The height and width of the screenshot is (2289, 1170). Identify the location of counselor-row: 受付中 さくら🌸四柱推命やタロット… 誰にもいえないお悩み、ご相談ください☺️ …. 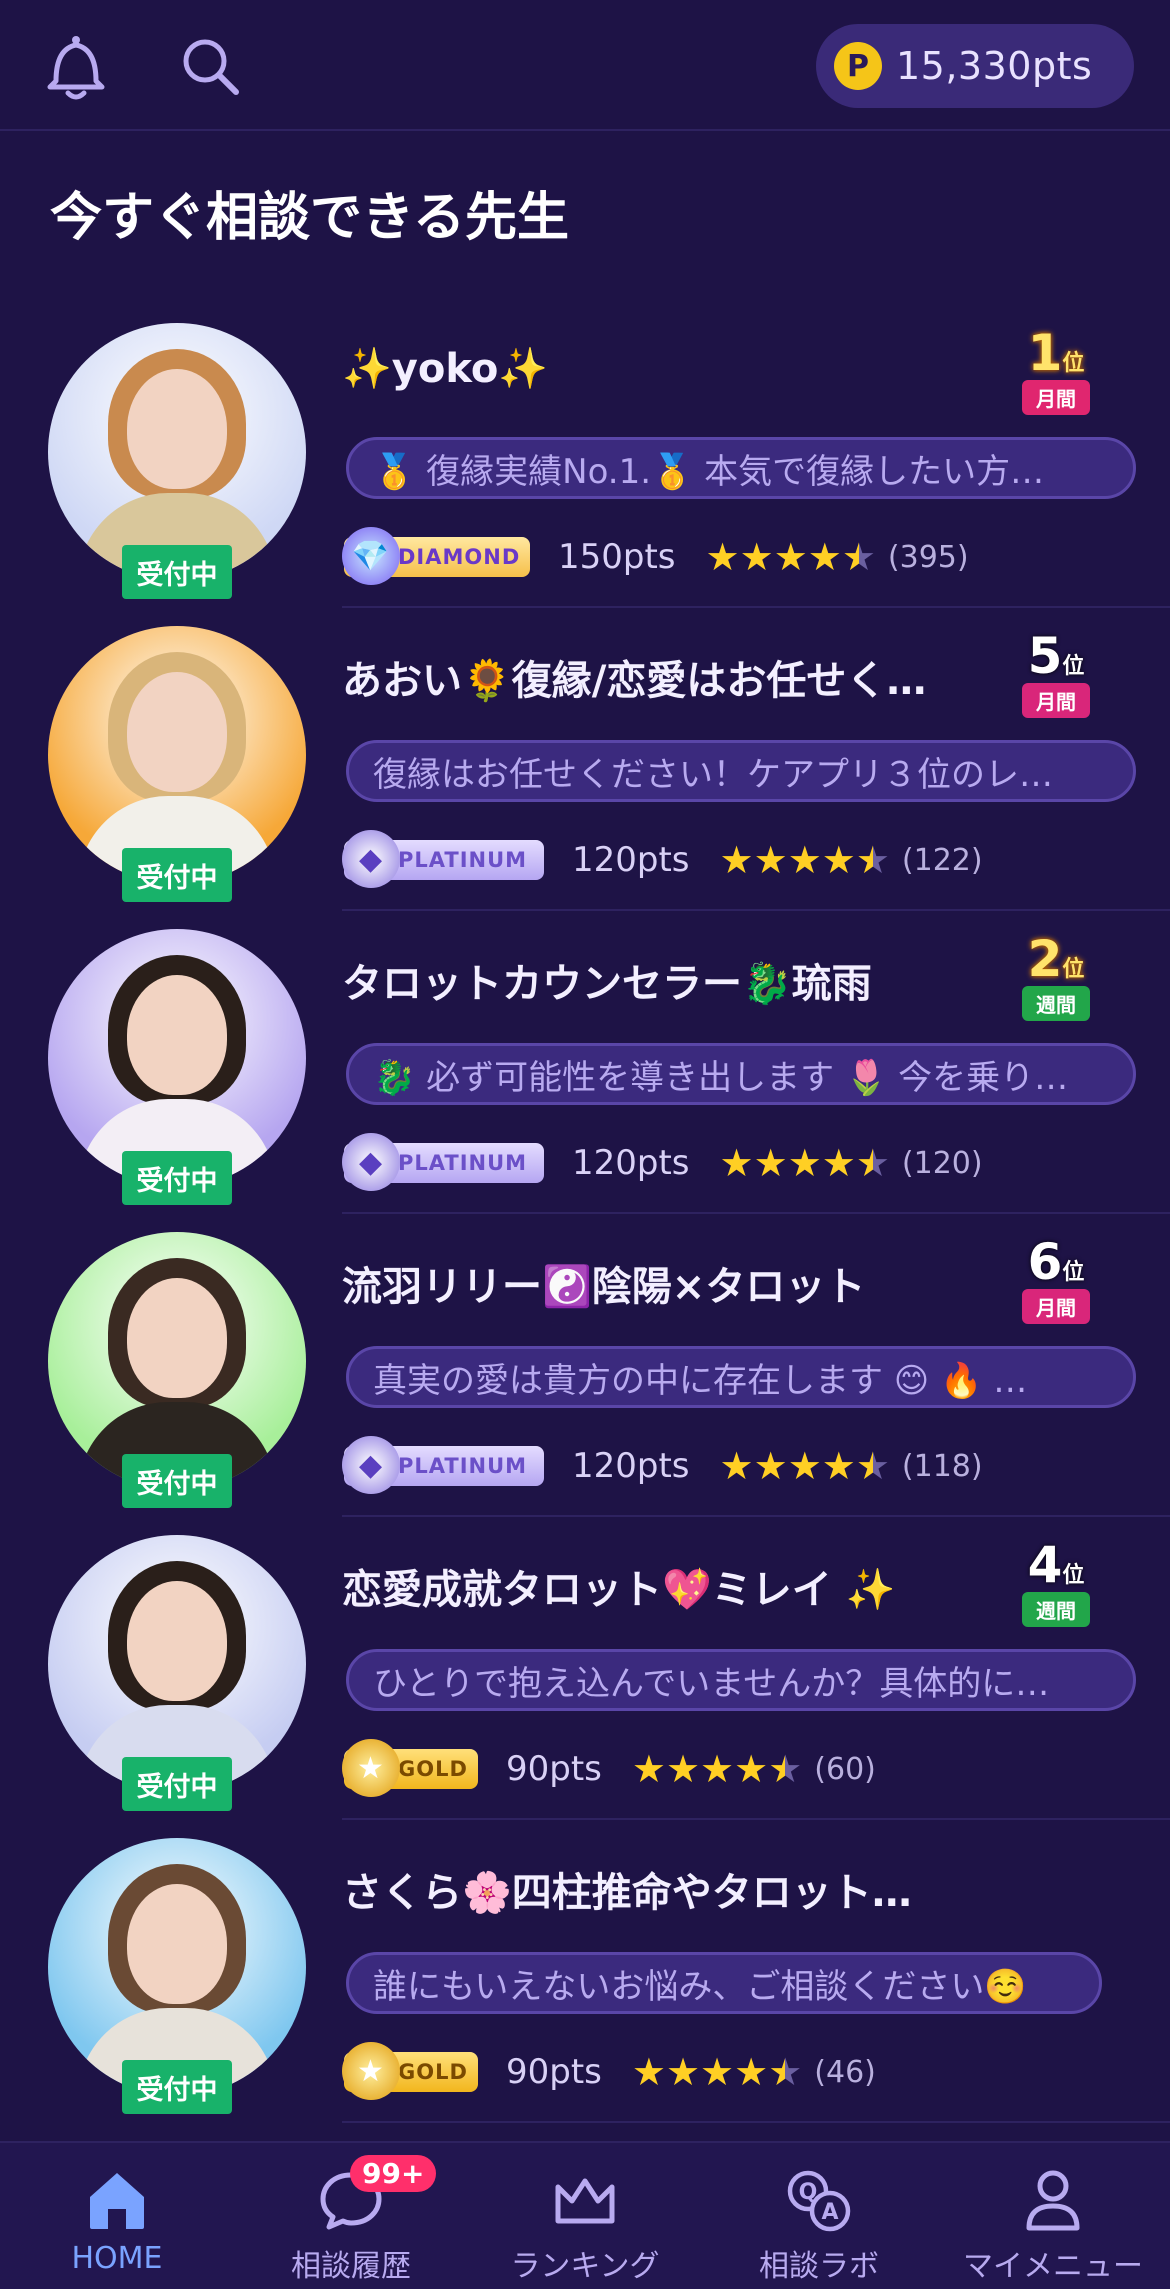
(585, 1971).